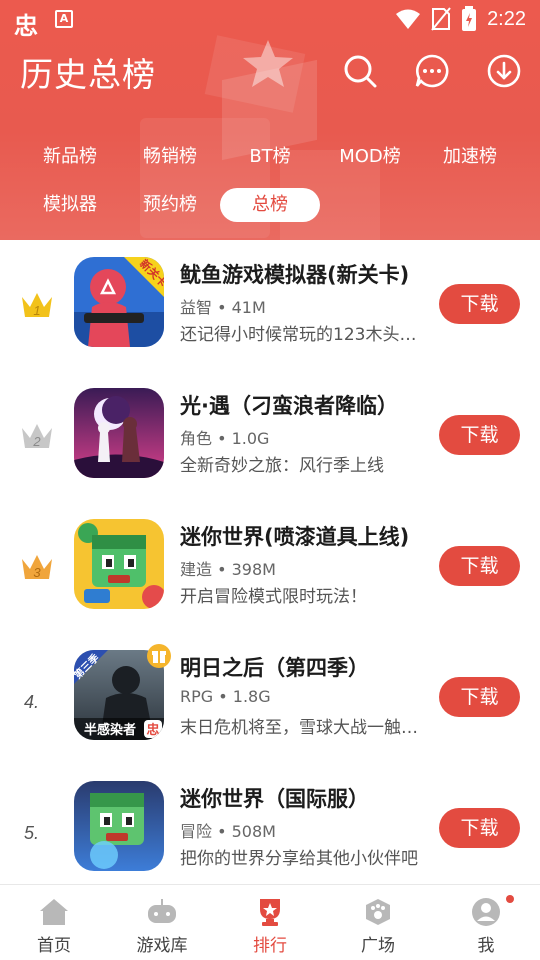  What do you see at coordinates (64, 19) in the screenshot?
I see `a-notification-icon: A` at bounding box center [64, 19].